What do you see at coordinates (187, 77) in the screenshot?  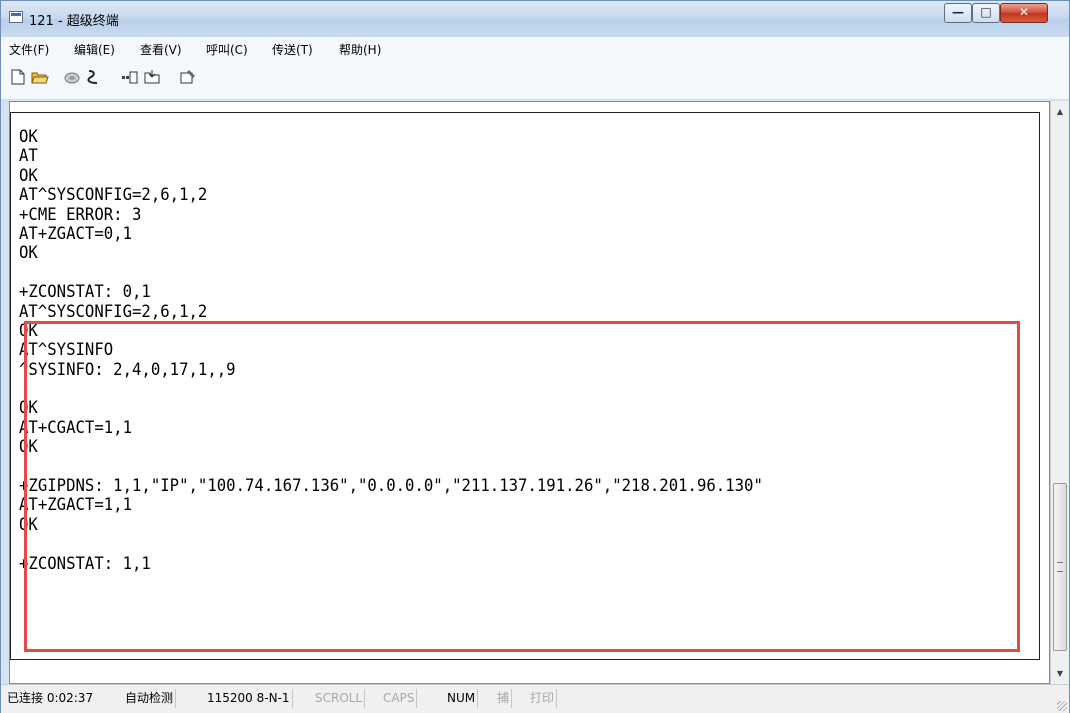 I see `properties-icon` at bounding box center [187, 77].